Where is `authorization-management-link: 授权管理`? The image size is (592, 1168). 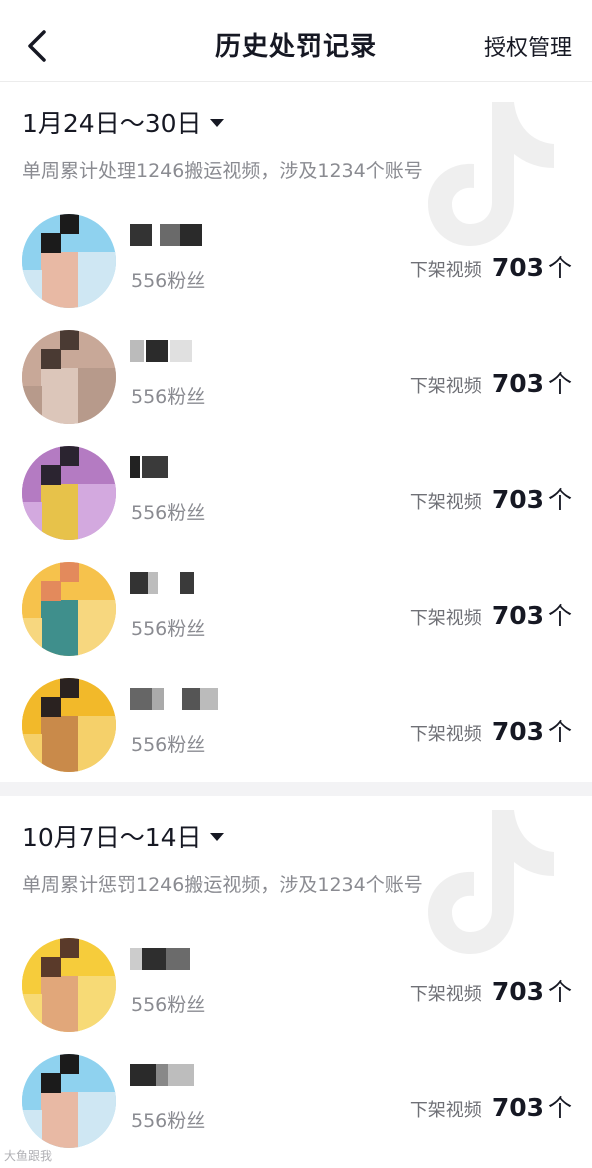
authorization-management-link: 授权管理 is located at coordinates (528, 46).